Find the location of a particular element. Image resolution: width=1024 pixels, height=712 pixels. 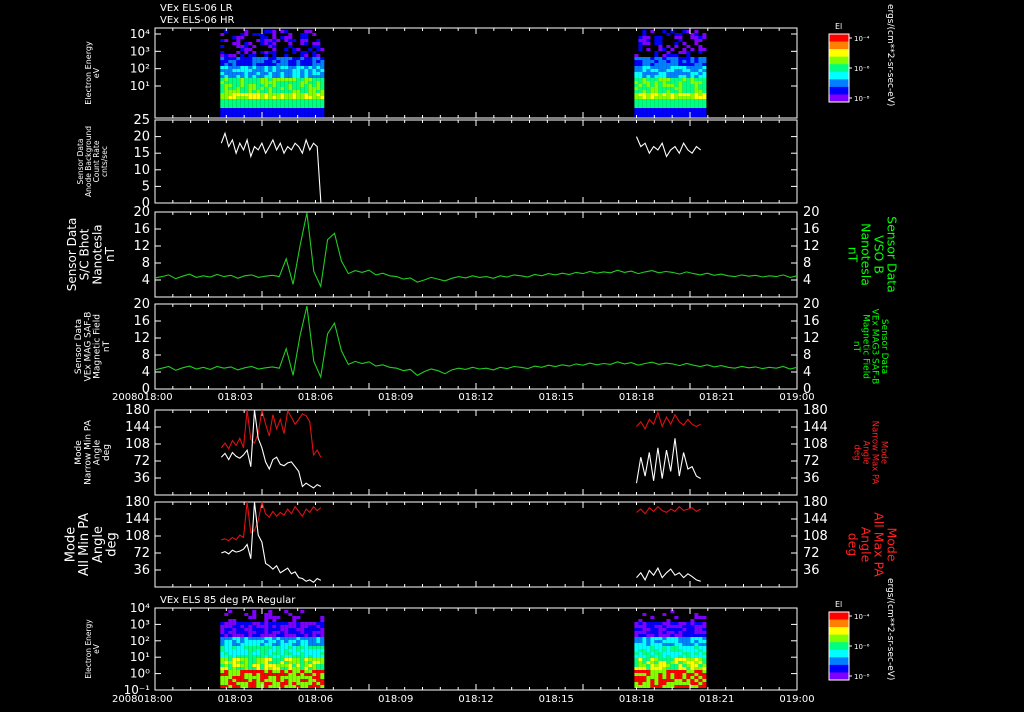

colorbar-tick-label: 10⁻⁴ is located at coordinates (862, 39).